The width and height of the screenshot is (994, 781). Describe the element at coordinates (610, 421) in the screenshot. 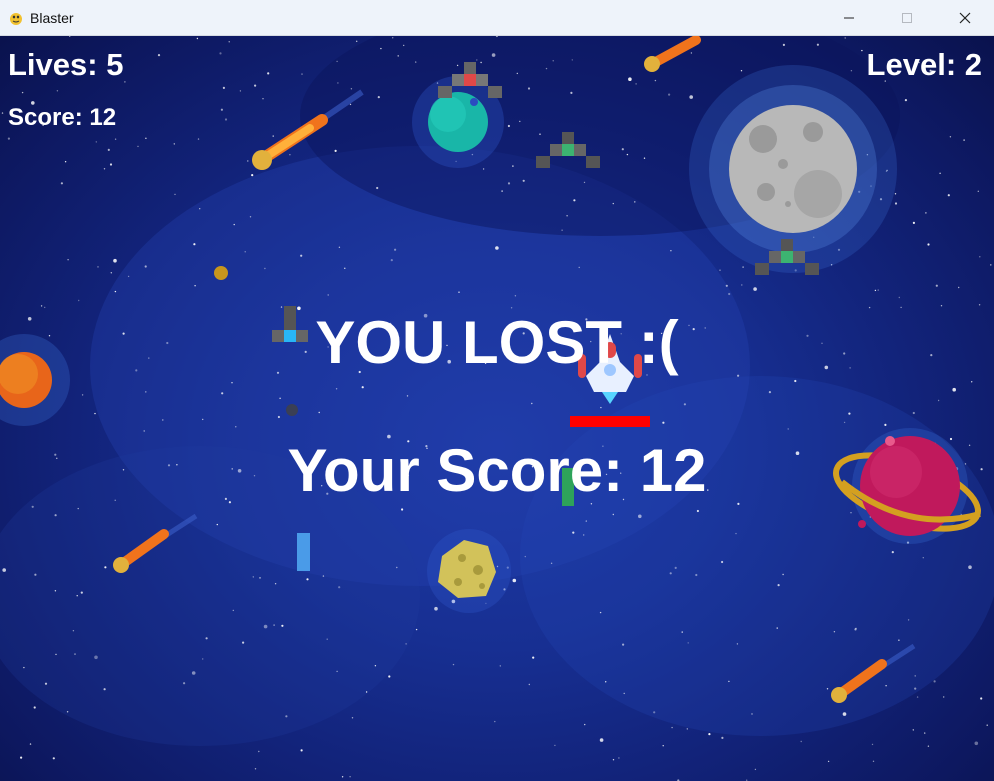

I see `player-health-bar` at that location.